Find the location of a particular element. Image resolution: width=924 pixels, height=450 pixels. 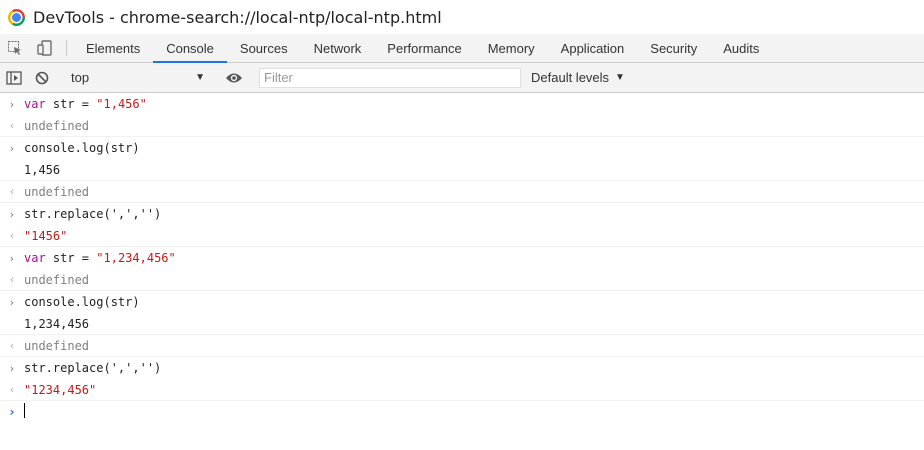

text-caret is located at coordinates (24, 410).